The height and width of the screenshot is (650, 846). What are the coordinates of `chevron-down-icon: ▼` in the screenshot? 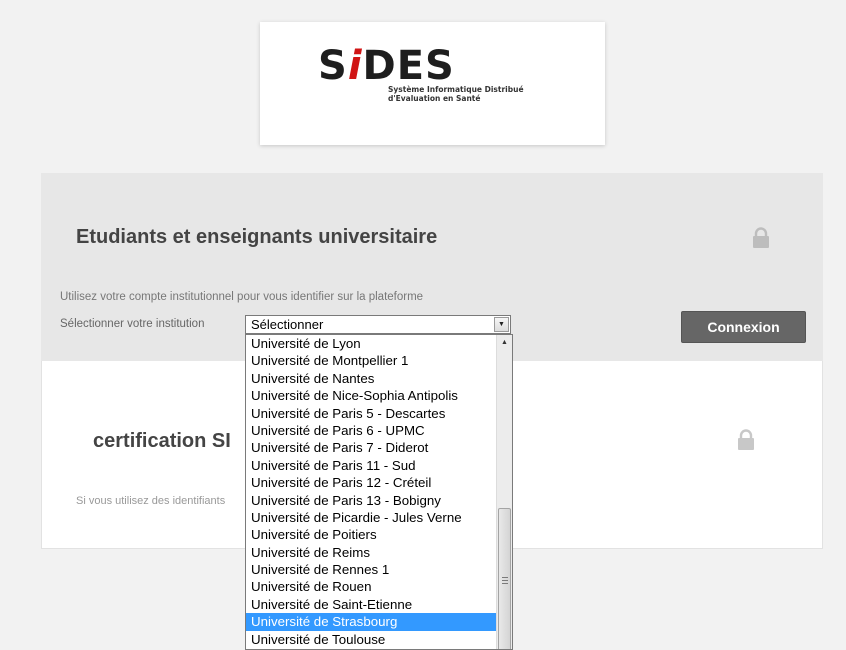 It's located at (501, 324).